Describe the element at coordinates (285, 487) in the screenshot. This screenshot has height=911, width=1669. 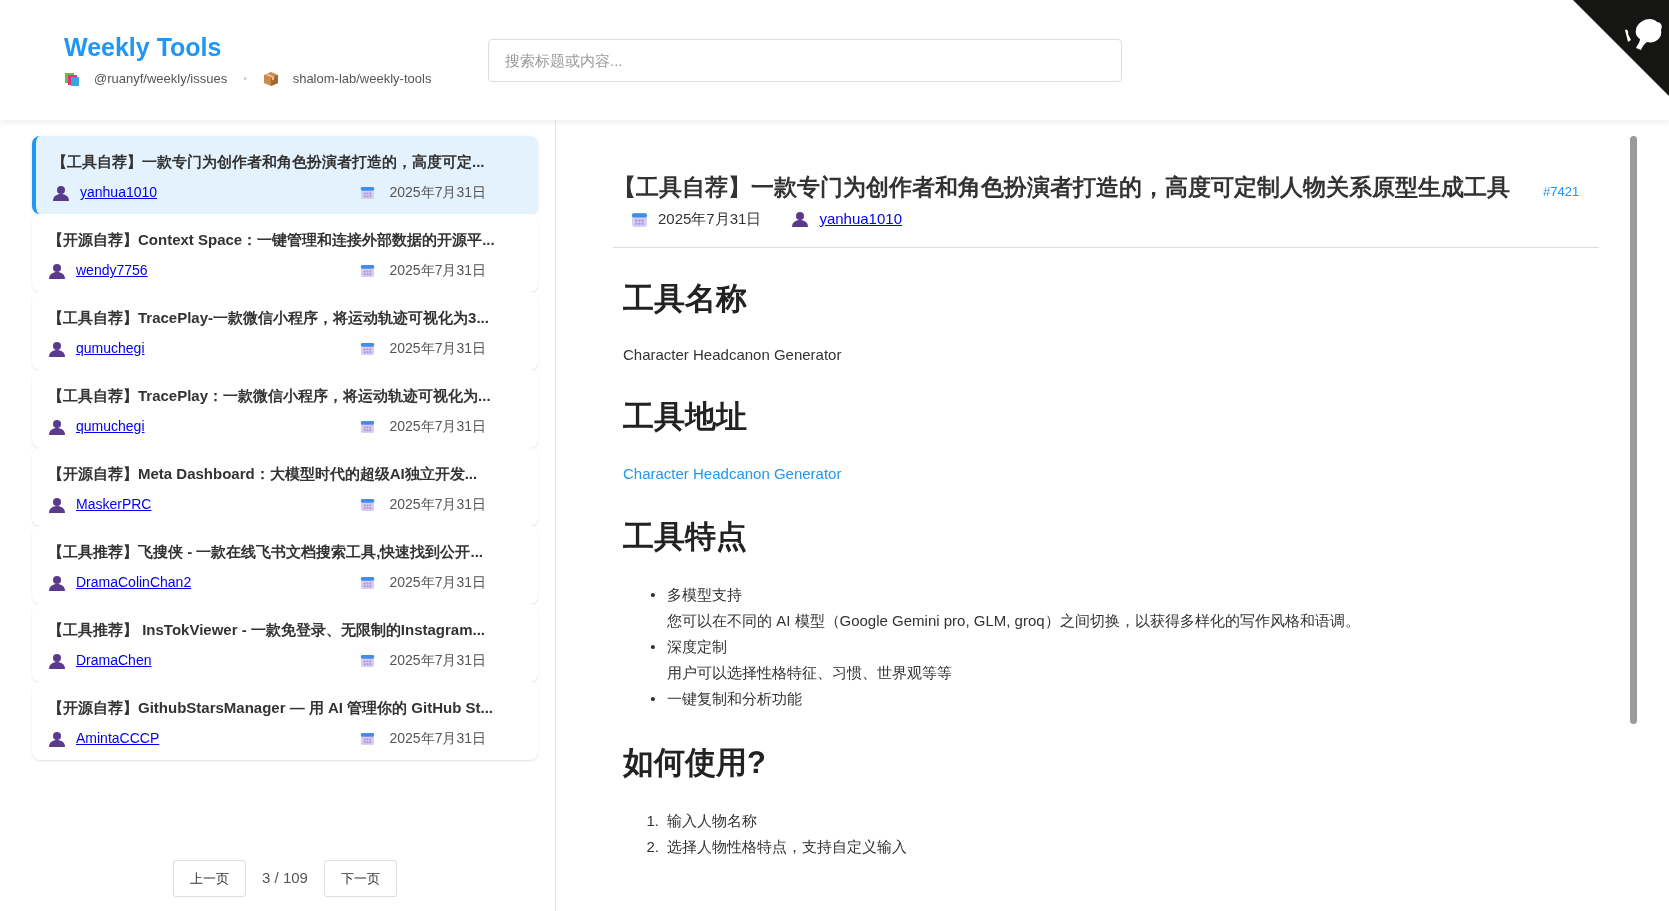
I see `issue-card: 【开源自荐】Meta Dashboard：大模型时代的超级AI独立开发... MaskerPRC 2025年7月31日` at that location.